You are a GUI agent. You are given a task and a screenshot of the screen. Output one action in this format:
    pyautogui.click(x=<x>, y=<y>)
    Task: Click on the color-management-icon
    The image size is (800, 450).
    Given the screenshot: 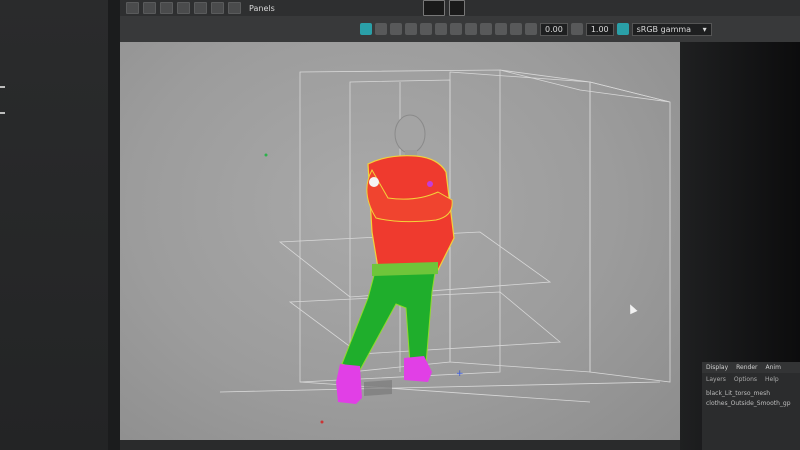 What is the action you would take?
    pyautogui.click(x=622, y=29)
    